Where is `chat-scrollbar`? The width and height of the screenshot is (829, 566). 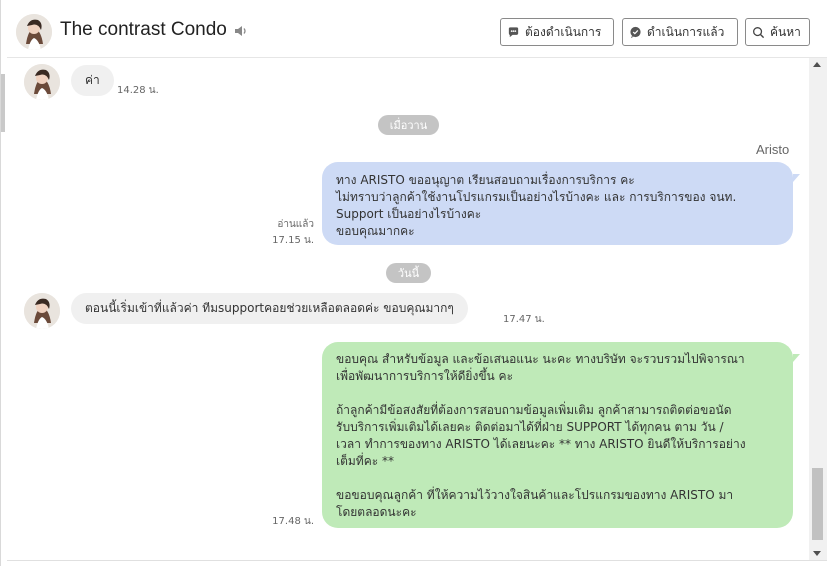
chat-scrollbar is located at coordinates (818, 309).